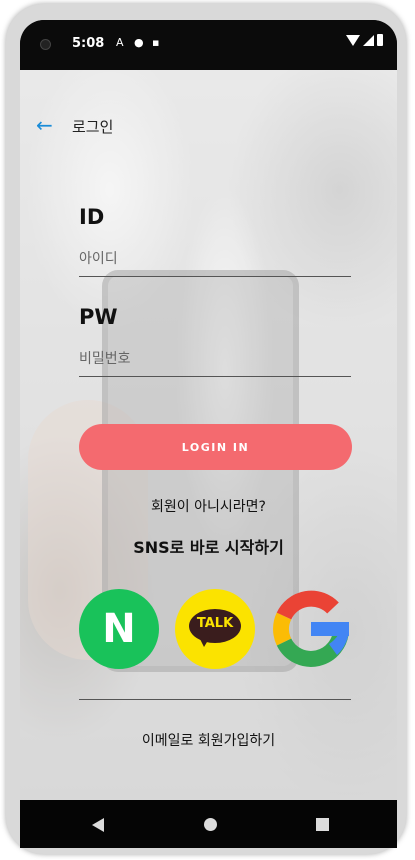 The width and height of the screenshot is (415, 860). I want to click on battery-icon, so click(380, 40).